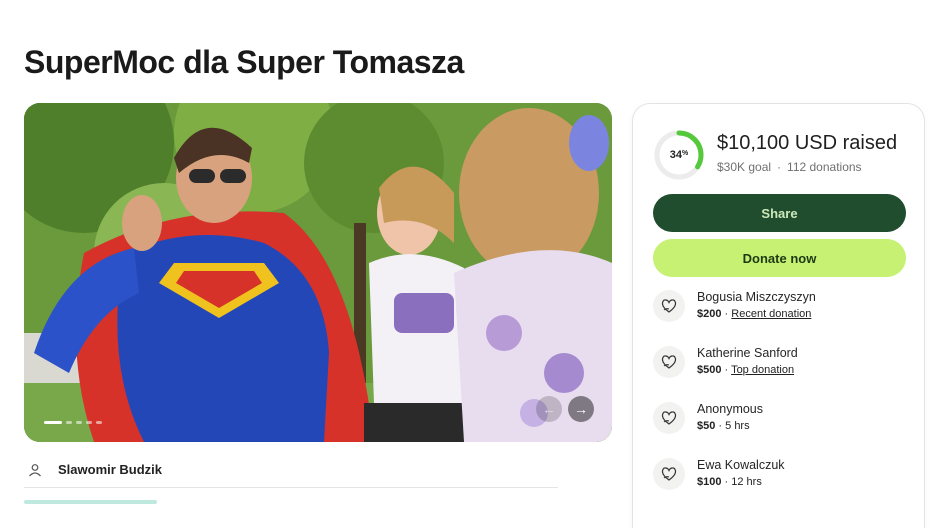  Describe the element at coordinates (706, 426) in the screenshot. I see `donation-amount: $50` at that location.